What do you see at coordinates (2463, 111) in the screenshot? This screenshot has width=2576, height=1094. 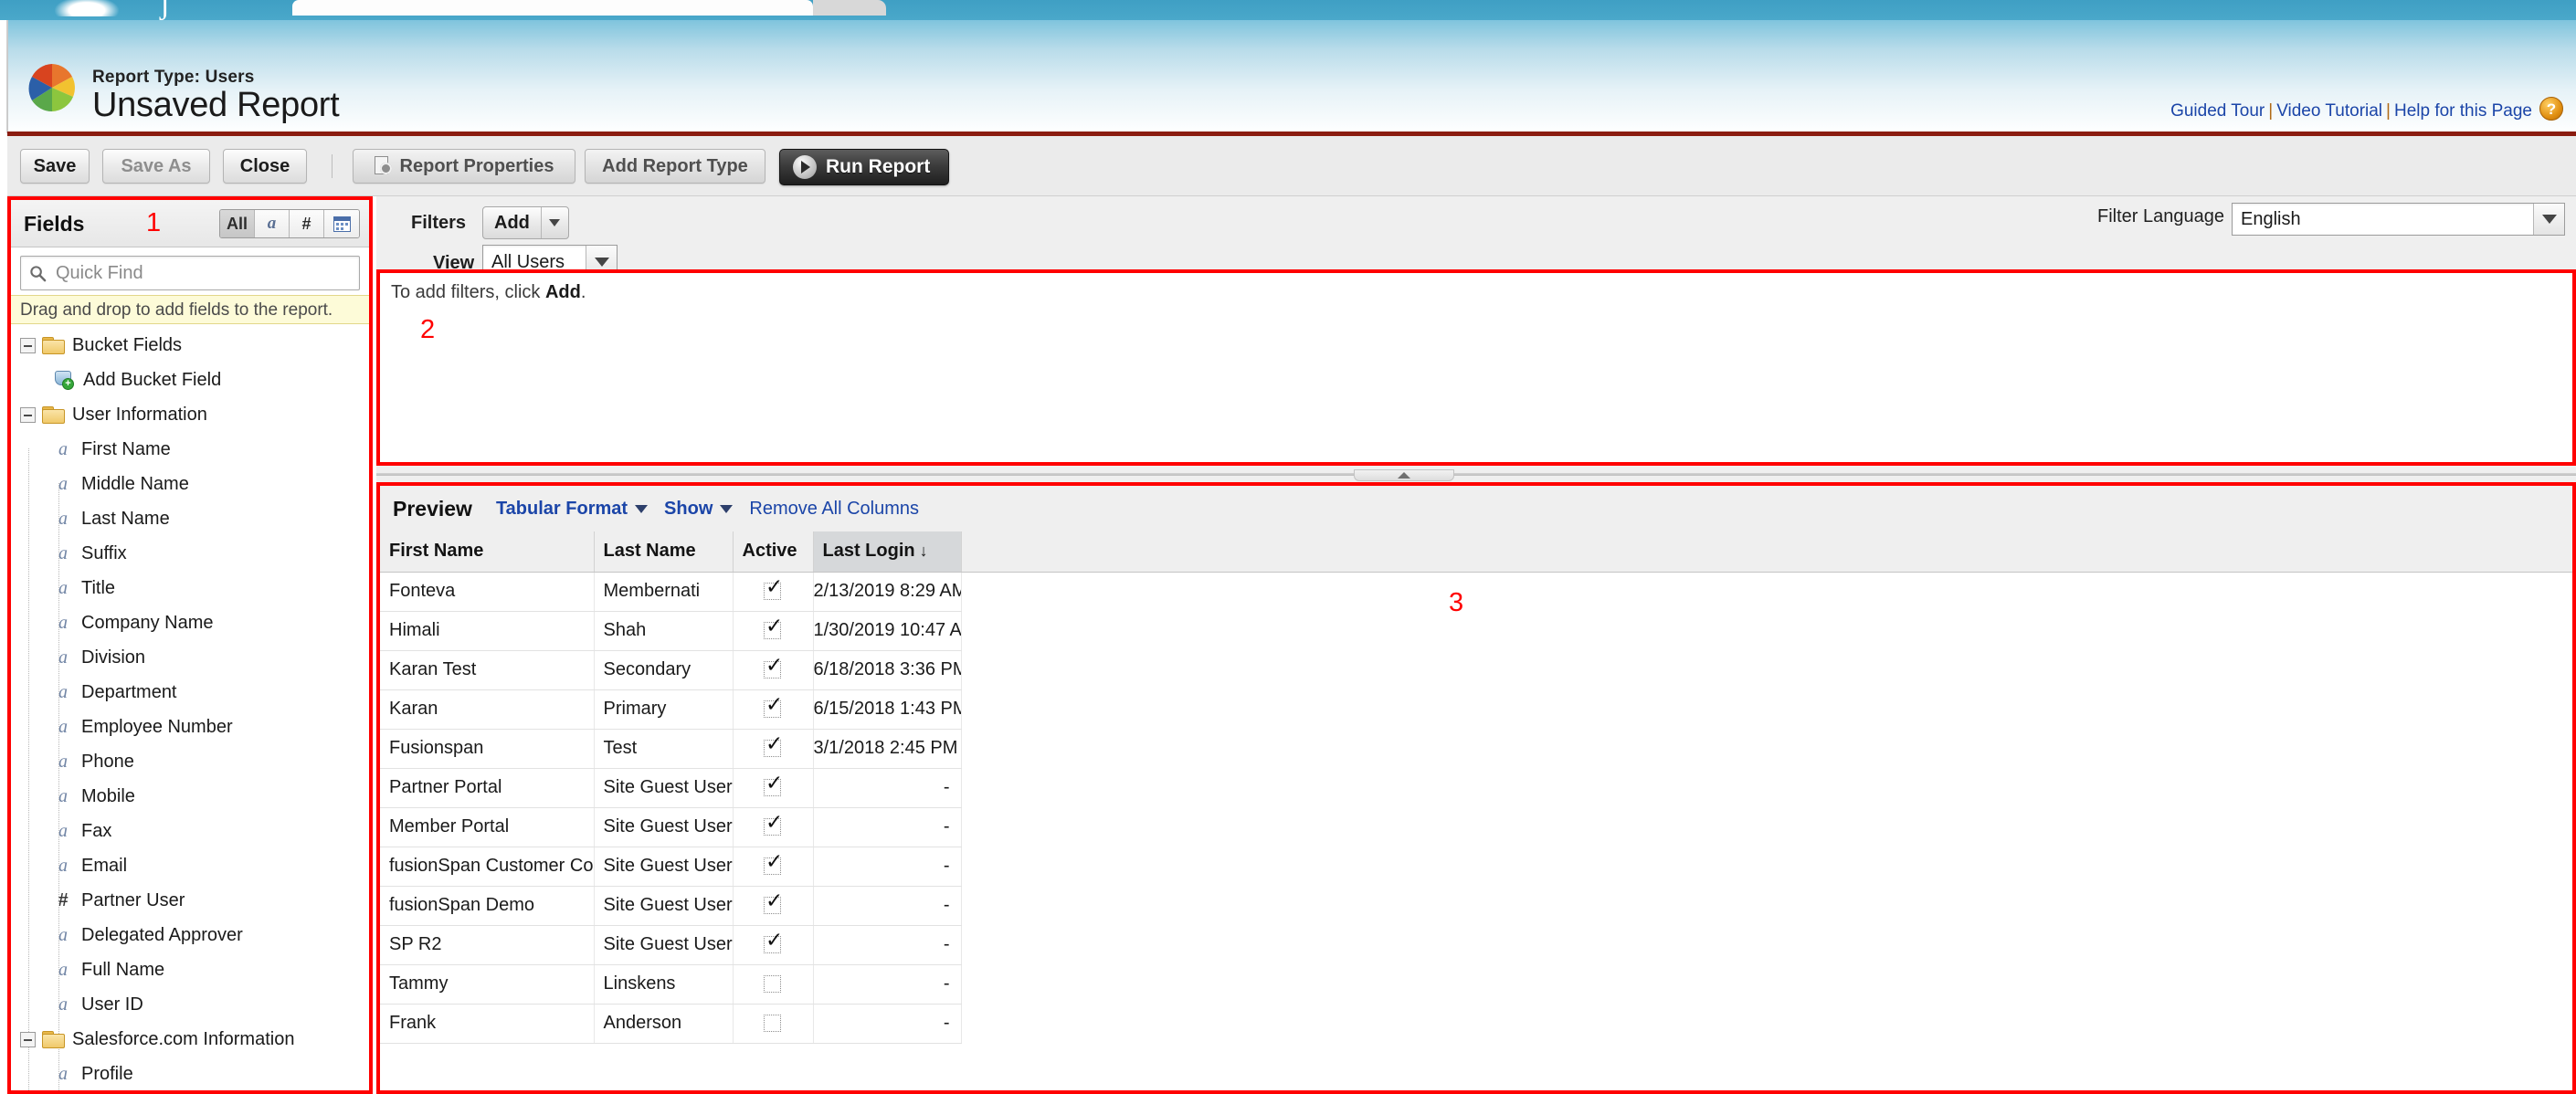 I see `help-for-this-page-link: Help for this Page` at bounding box center [2463, 111].